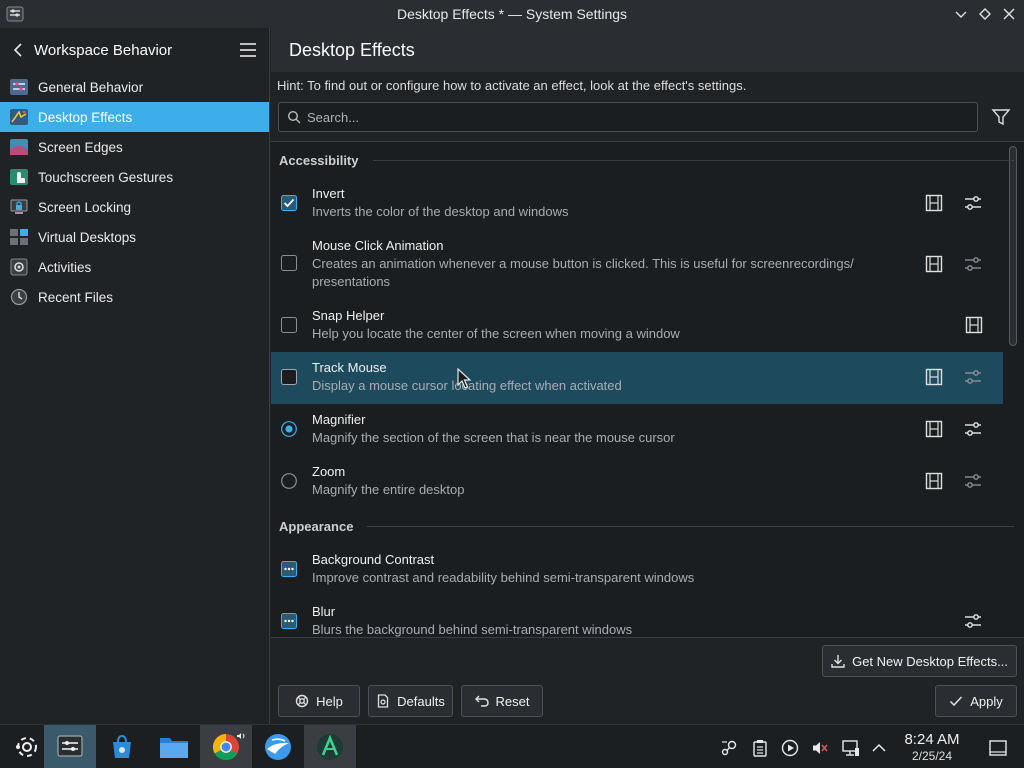 The image size is (1024, 768). I want to click on recent-files-icon, so click(19, 297).